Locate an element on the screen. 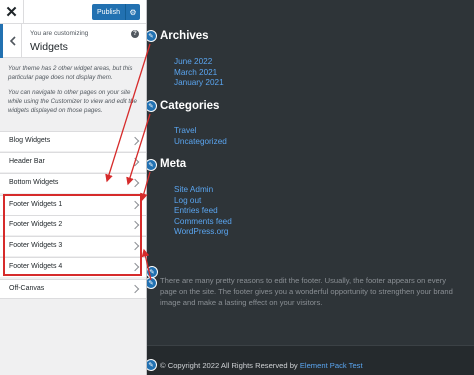  categories-list: Travel Uncategorized is located at coordinates (200, 136).